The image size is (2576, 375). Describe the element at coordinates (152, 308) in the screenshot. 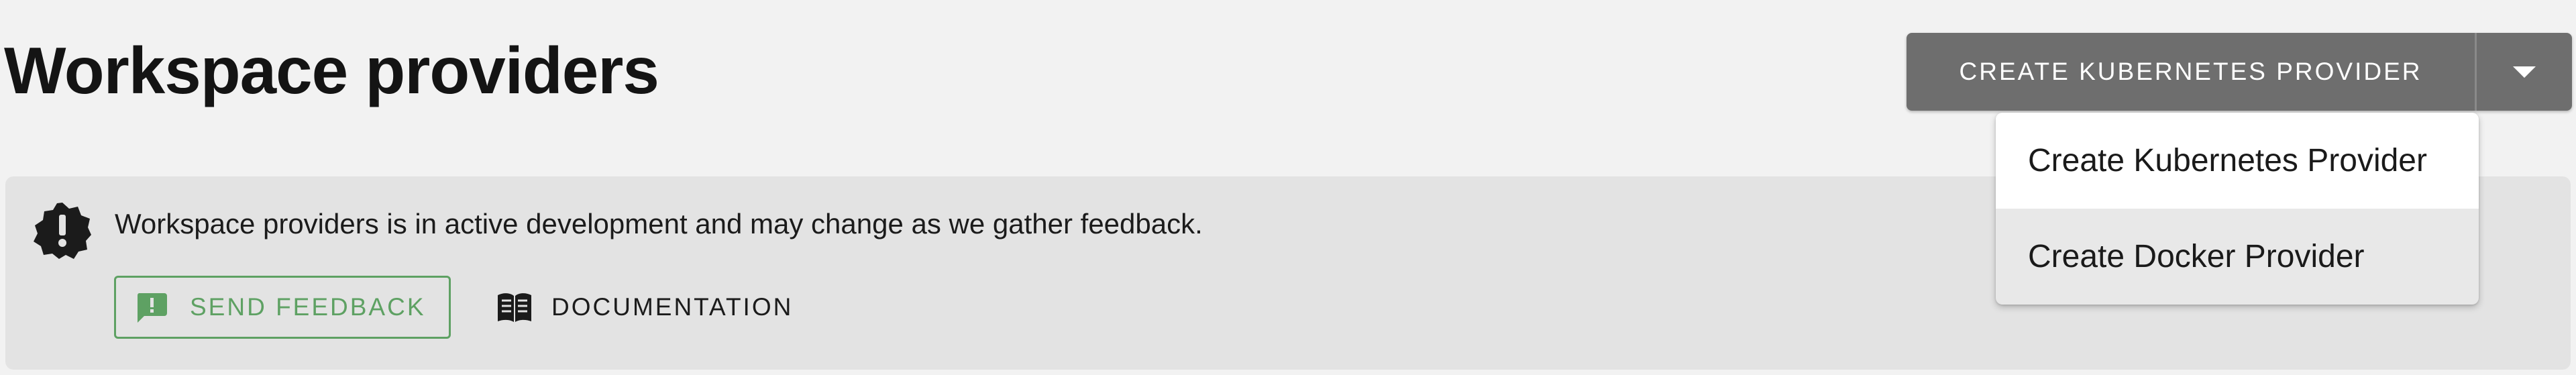

I see `feedback-icon` at that location.